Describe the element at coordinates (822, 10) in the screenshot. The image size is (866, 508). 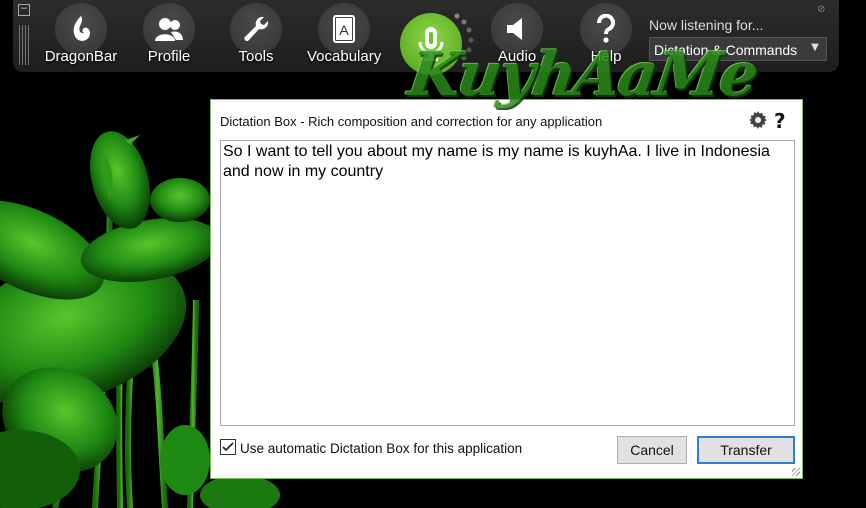
I see `pin-icon: ⊘` at that location.